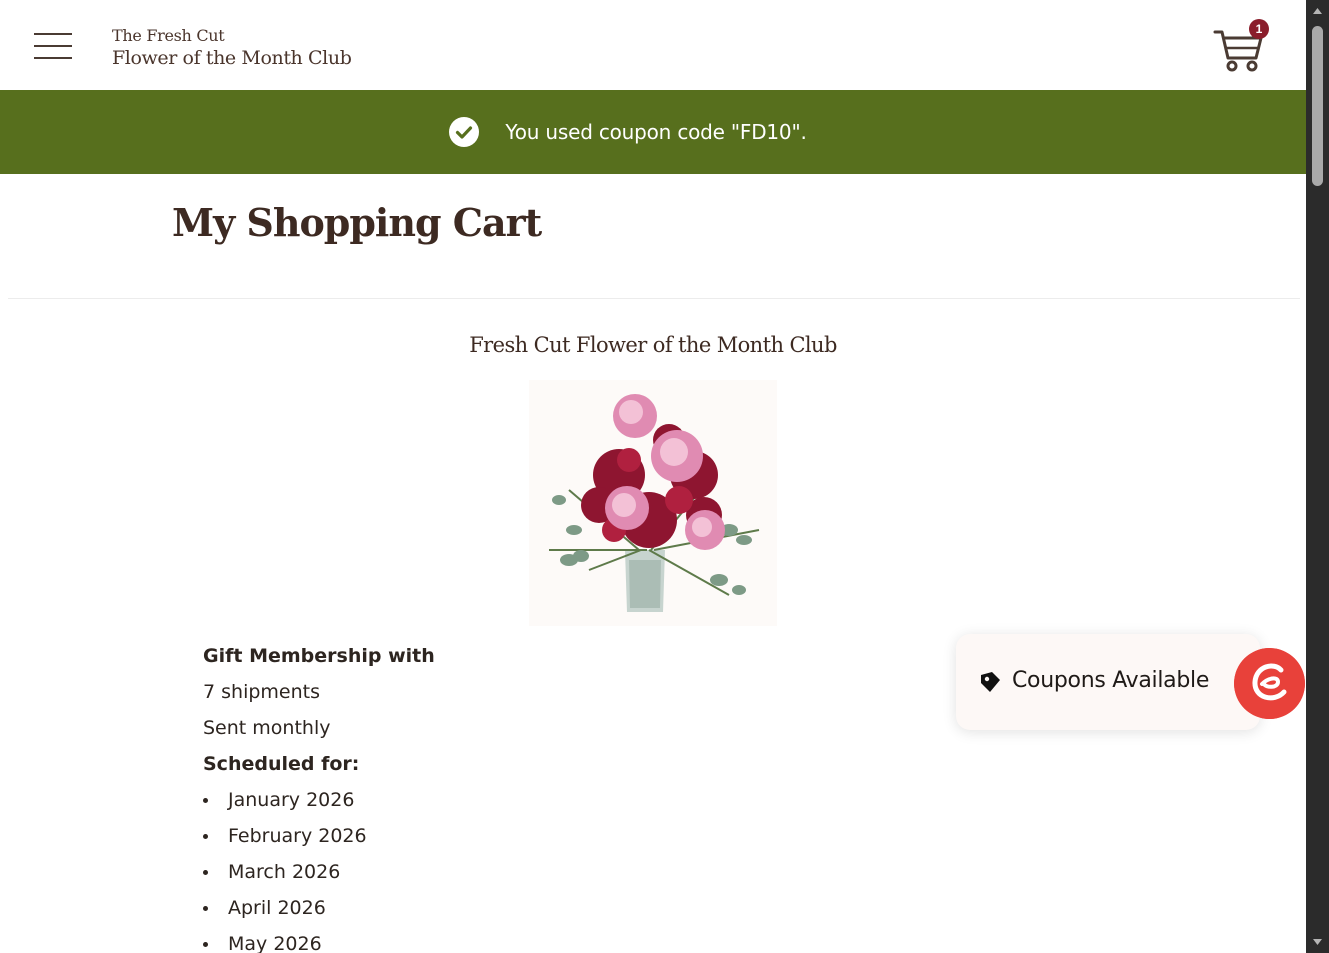 The height and width of the screenshot is (953, 1329). Describe the element at coordinates (357, 222) in the screenshot. I see `page-title: My Shopping Cart` at that location.